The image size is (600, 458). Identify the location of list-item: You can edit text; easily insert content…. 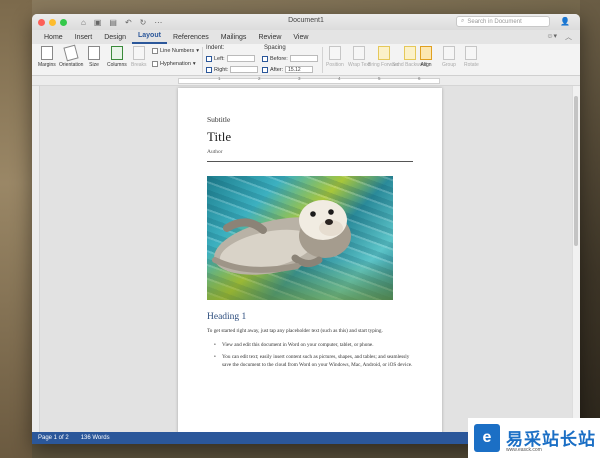
(314, 361).